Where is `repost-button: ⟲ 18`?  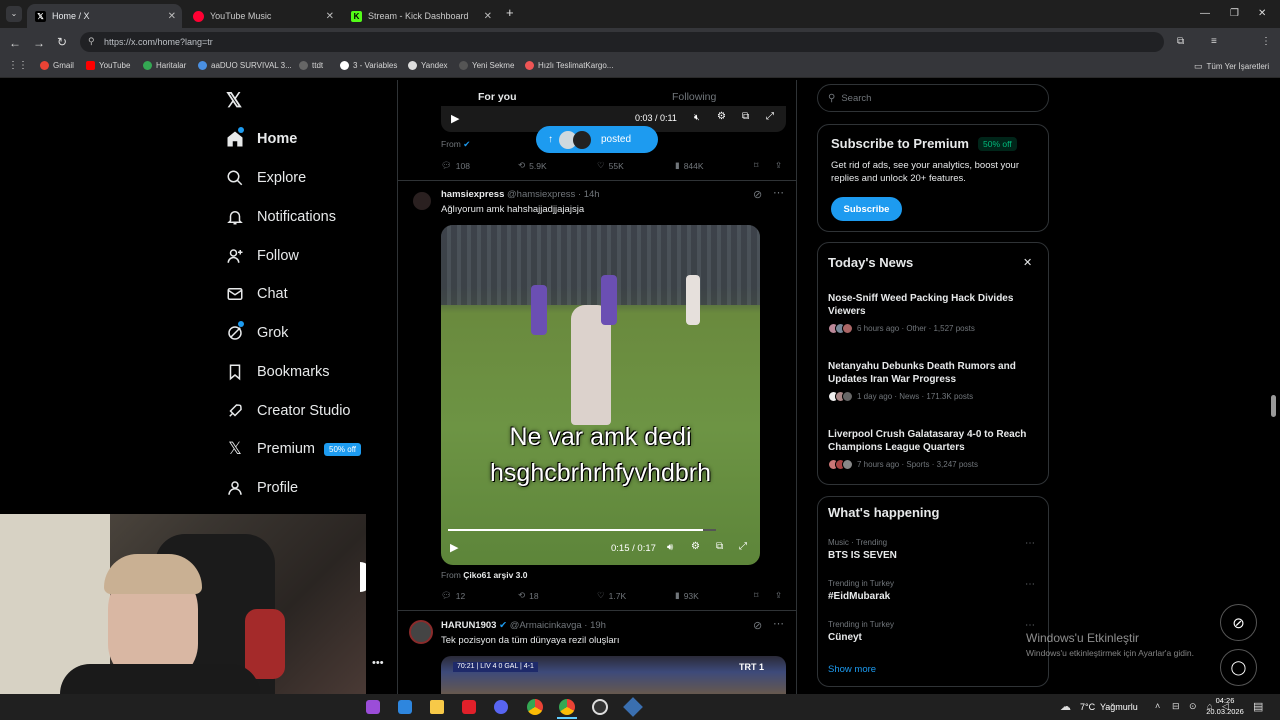 repost-button: ⟲ 18 is located at coordinates (528, 595).